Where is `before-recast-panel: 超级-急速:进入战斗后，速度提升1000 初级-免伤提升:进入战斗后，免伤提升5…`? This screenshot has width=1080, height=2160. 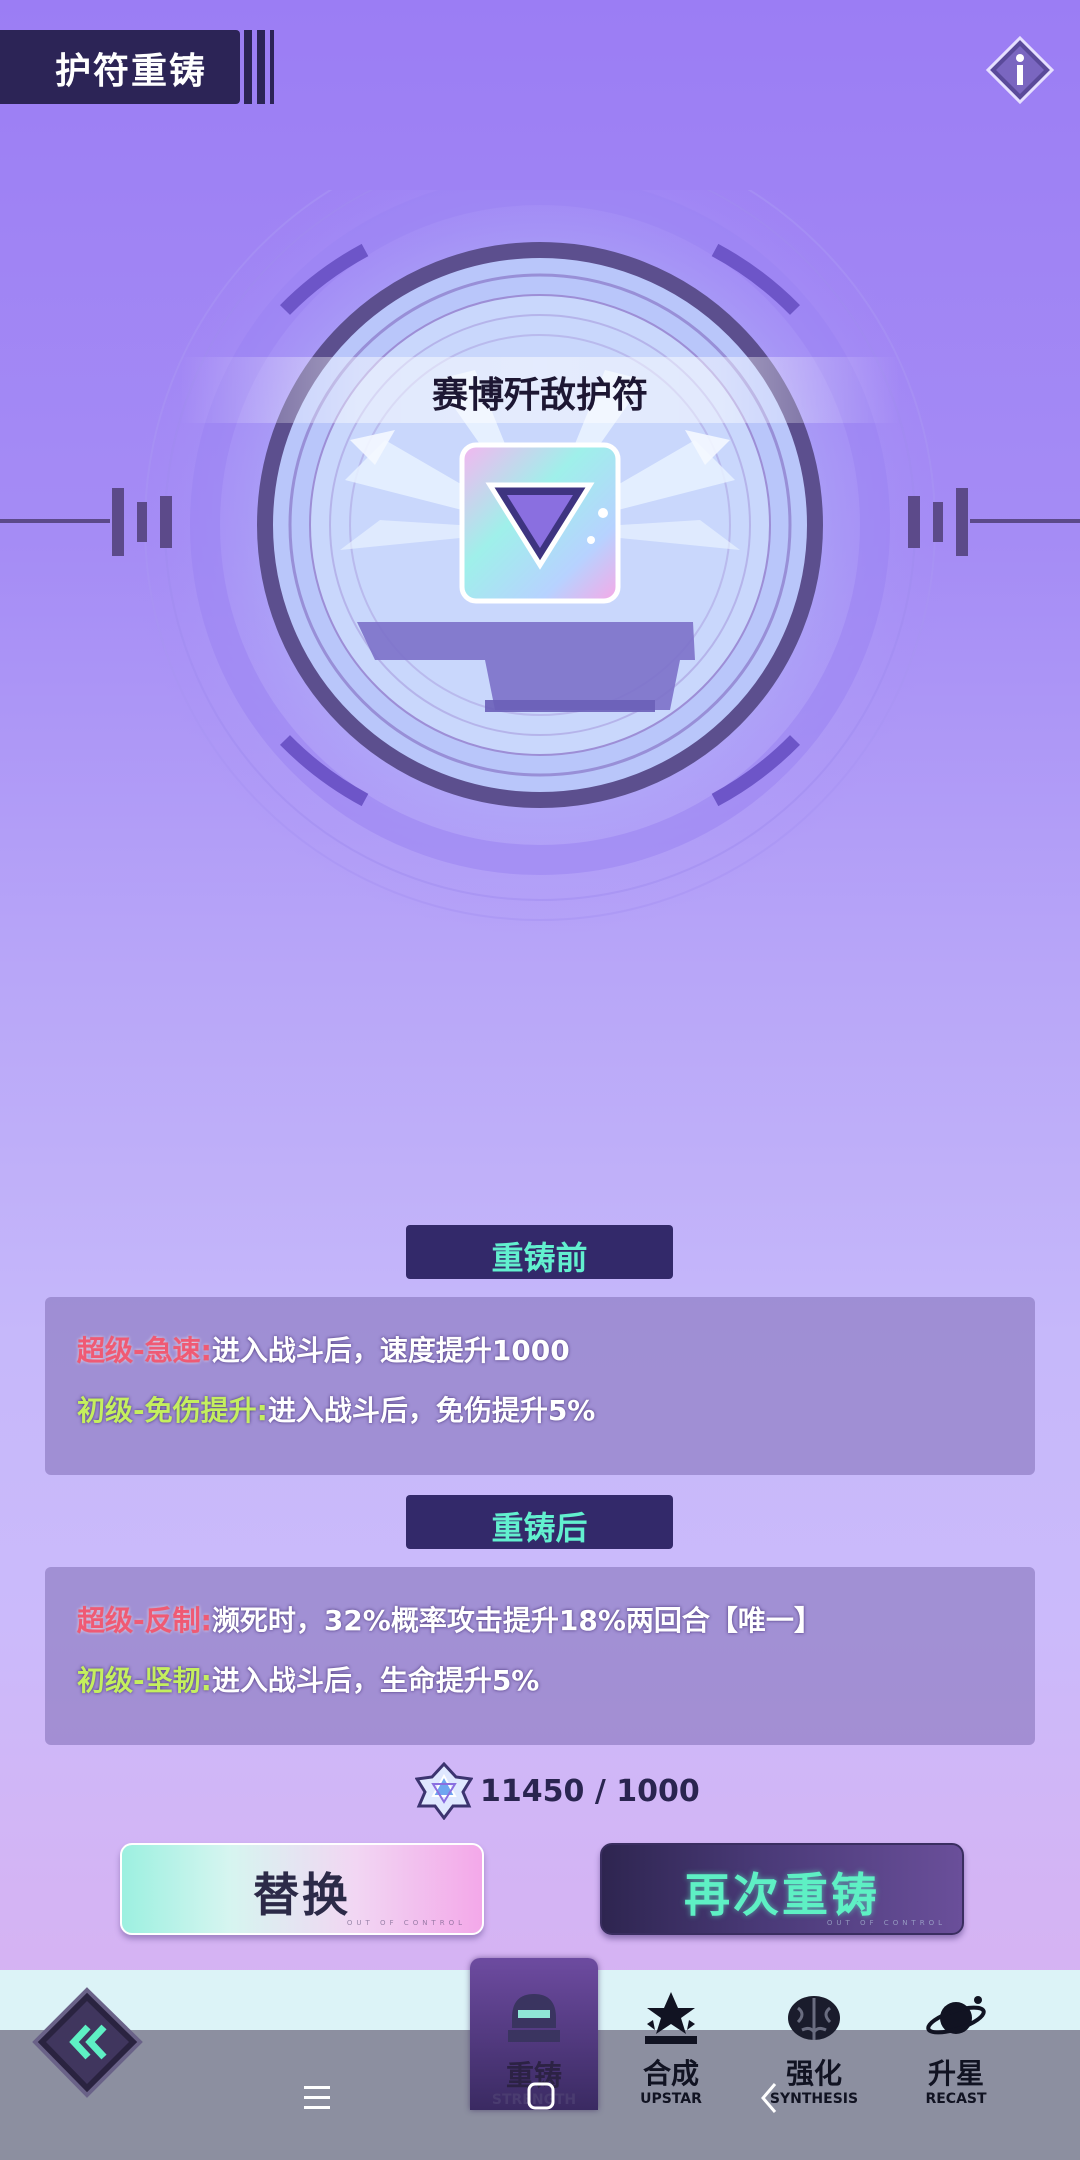 before-recast-panel: 超级-急速:进入战斗后，速度提升1000 初级-免伤提升:进入战斗后，免伤提升5… is located at coordinates (540, 1386).